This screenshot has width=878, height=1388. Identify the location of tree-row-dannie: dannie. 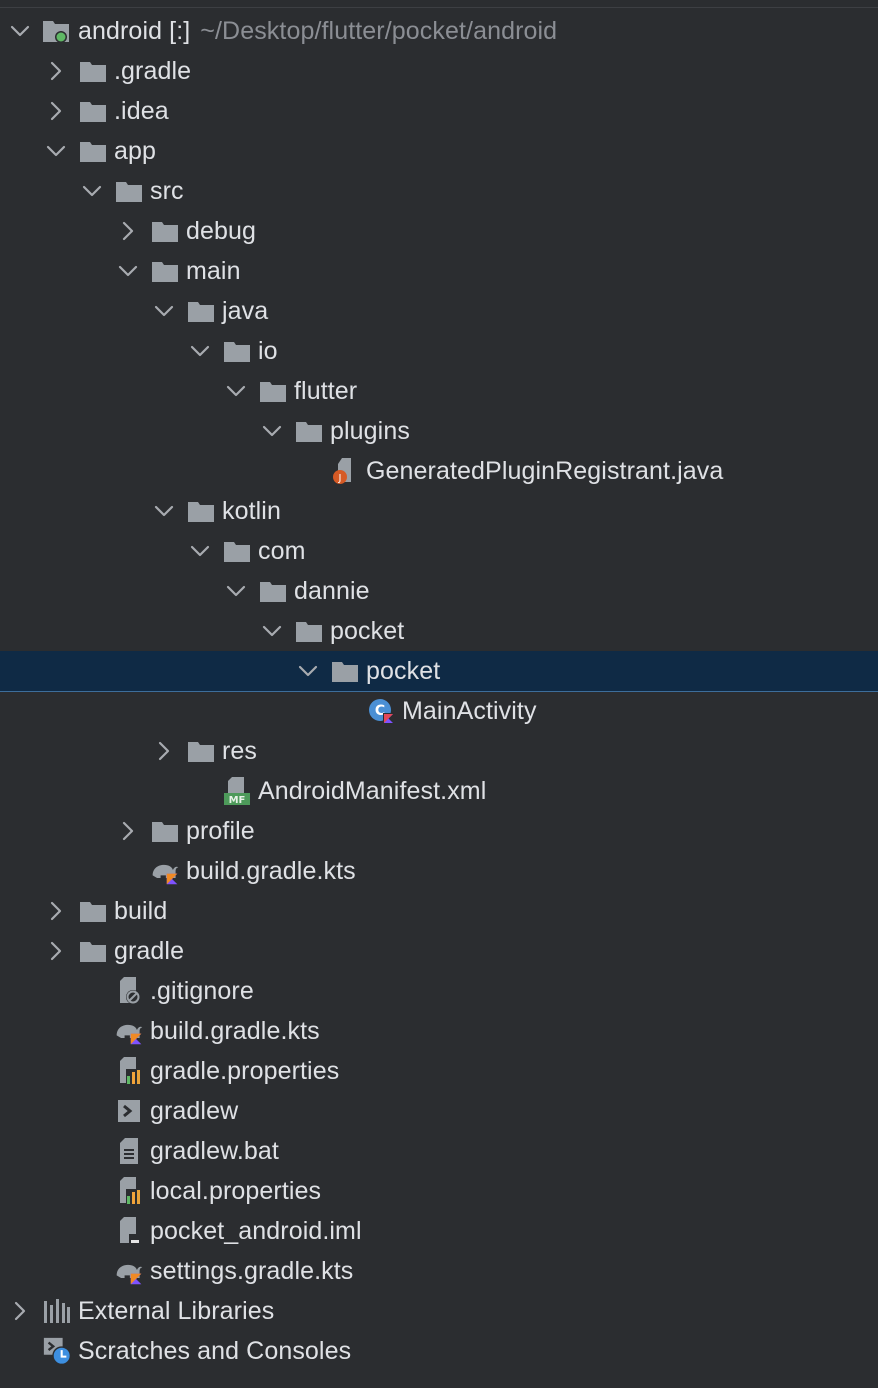
(439, 591).